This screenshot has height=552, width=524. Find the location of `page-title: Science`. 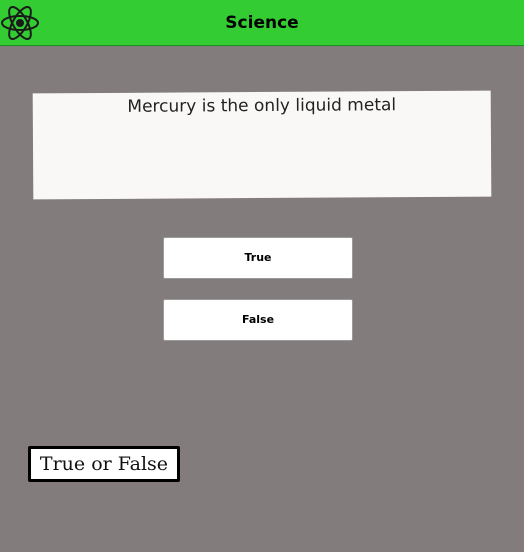

page-title: Science is located at coordinates (262, 23).